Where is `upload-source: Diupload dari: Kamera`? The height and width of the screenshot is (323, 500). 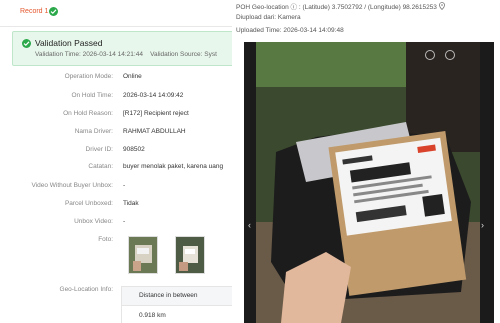
upload-source: Diupload dari: Kamera is located at coordinates (268, 17).